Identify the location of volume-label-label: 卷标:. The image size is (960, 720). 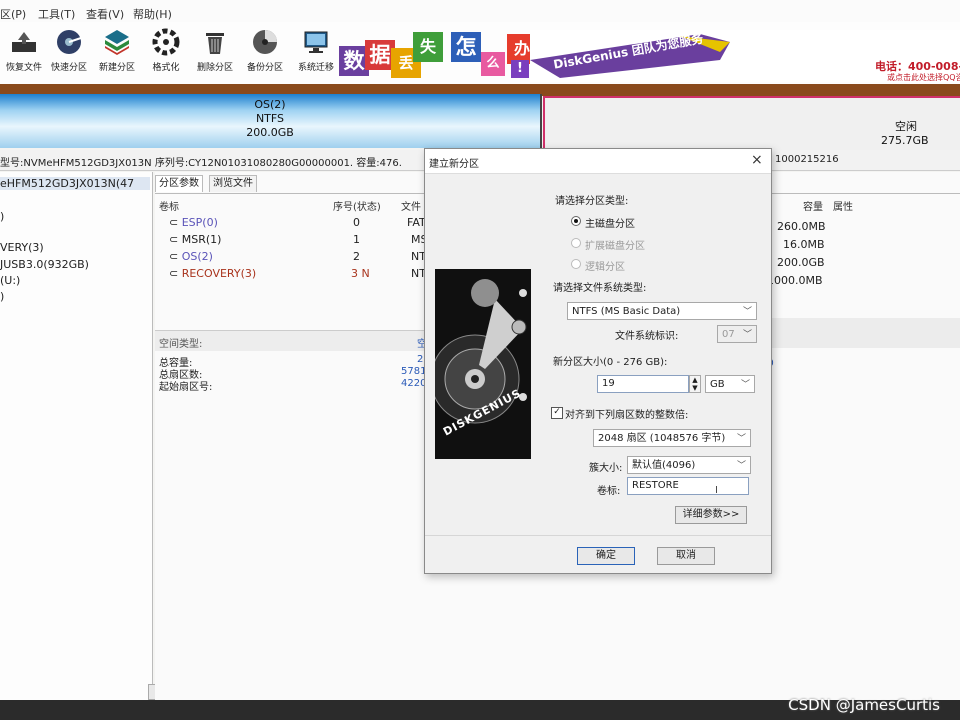
(609, 491).